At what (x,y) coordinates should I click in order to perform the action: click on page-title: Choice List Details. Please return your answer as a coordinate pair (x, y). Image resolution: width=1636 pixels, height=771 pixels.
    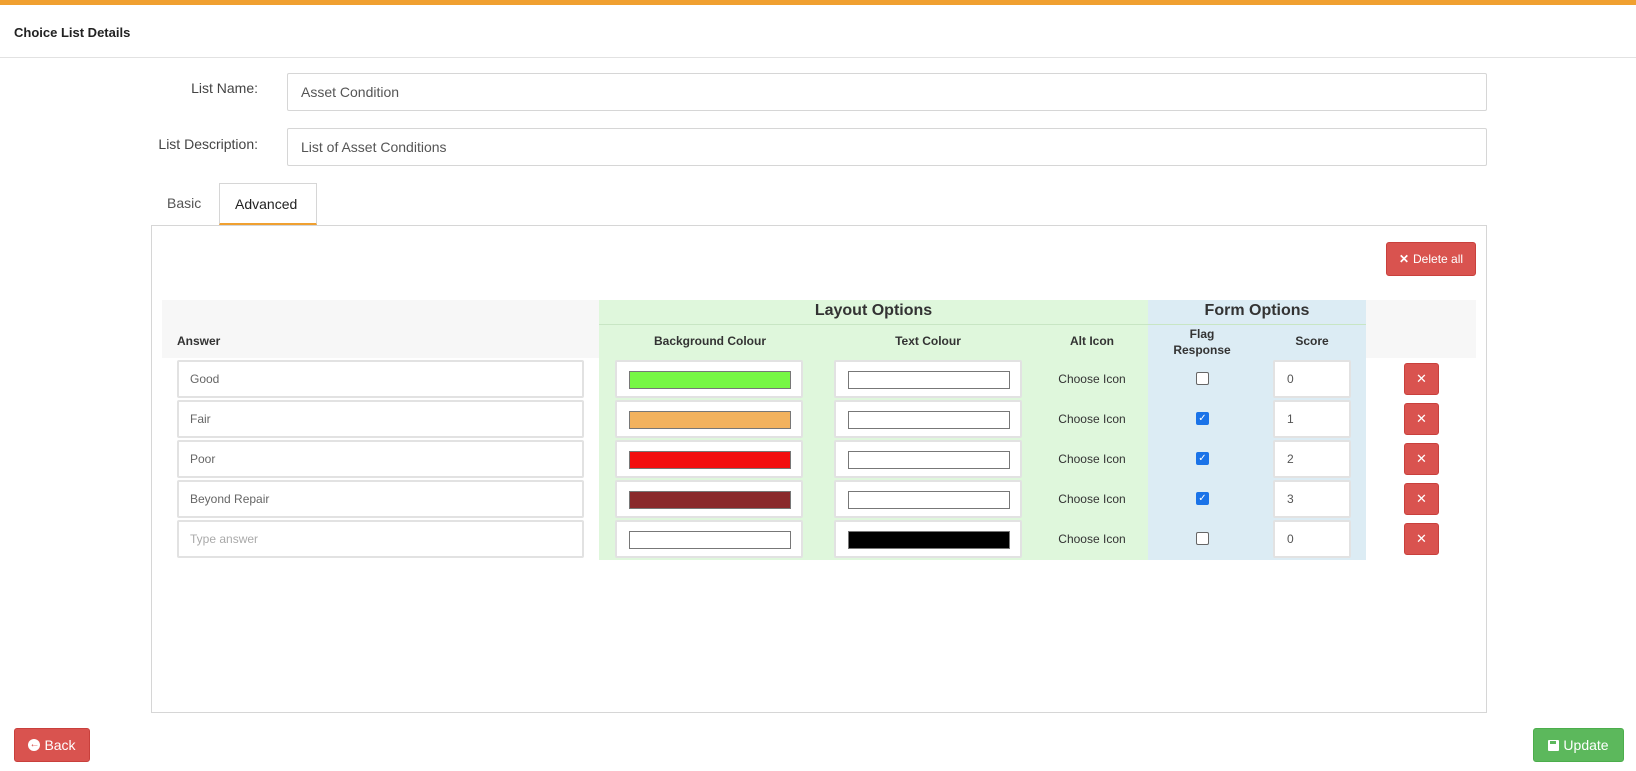
    Looking at the image, I should click on (72, 32).